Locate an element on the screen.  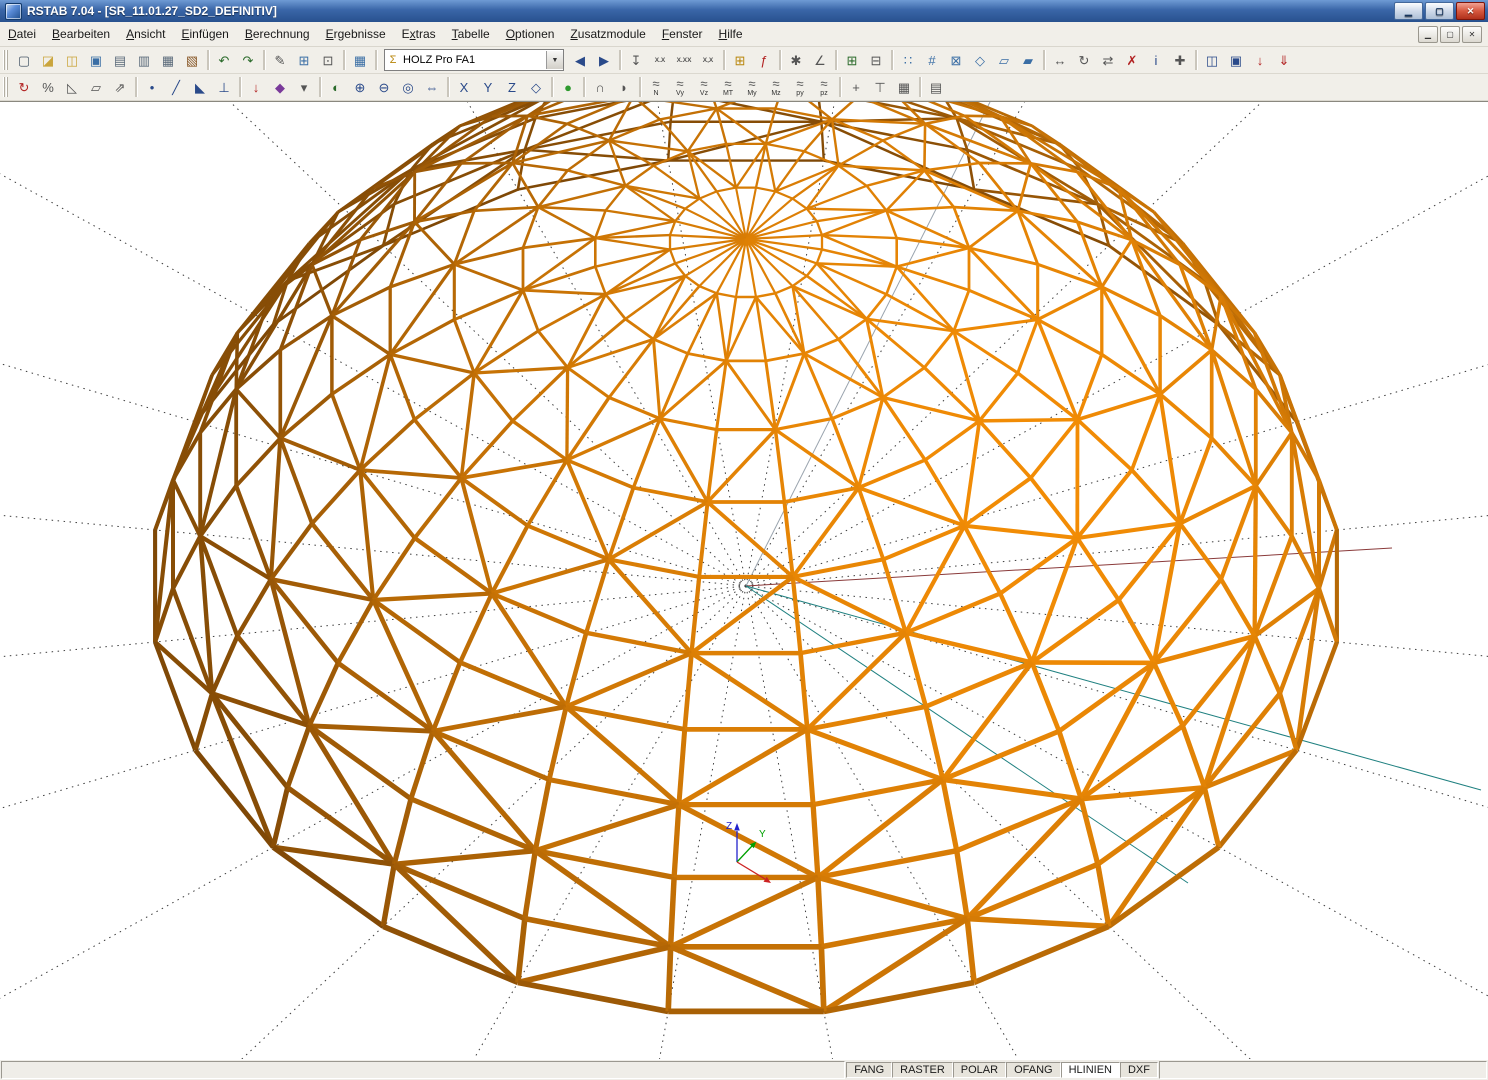
calculate-all-icon: ƒ is located at coordinates (764, 60).